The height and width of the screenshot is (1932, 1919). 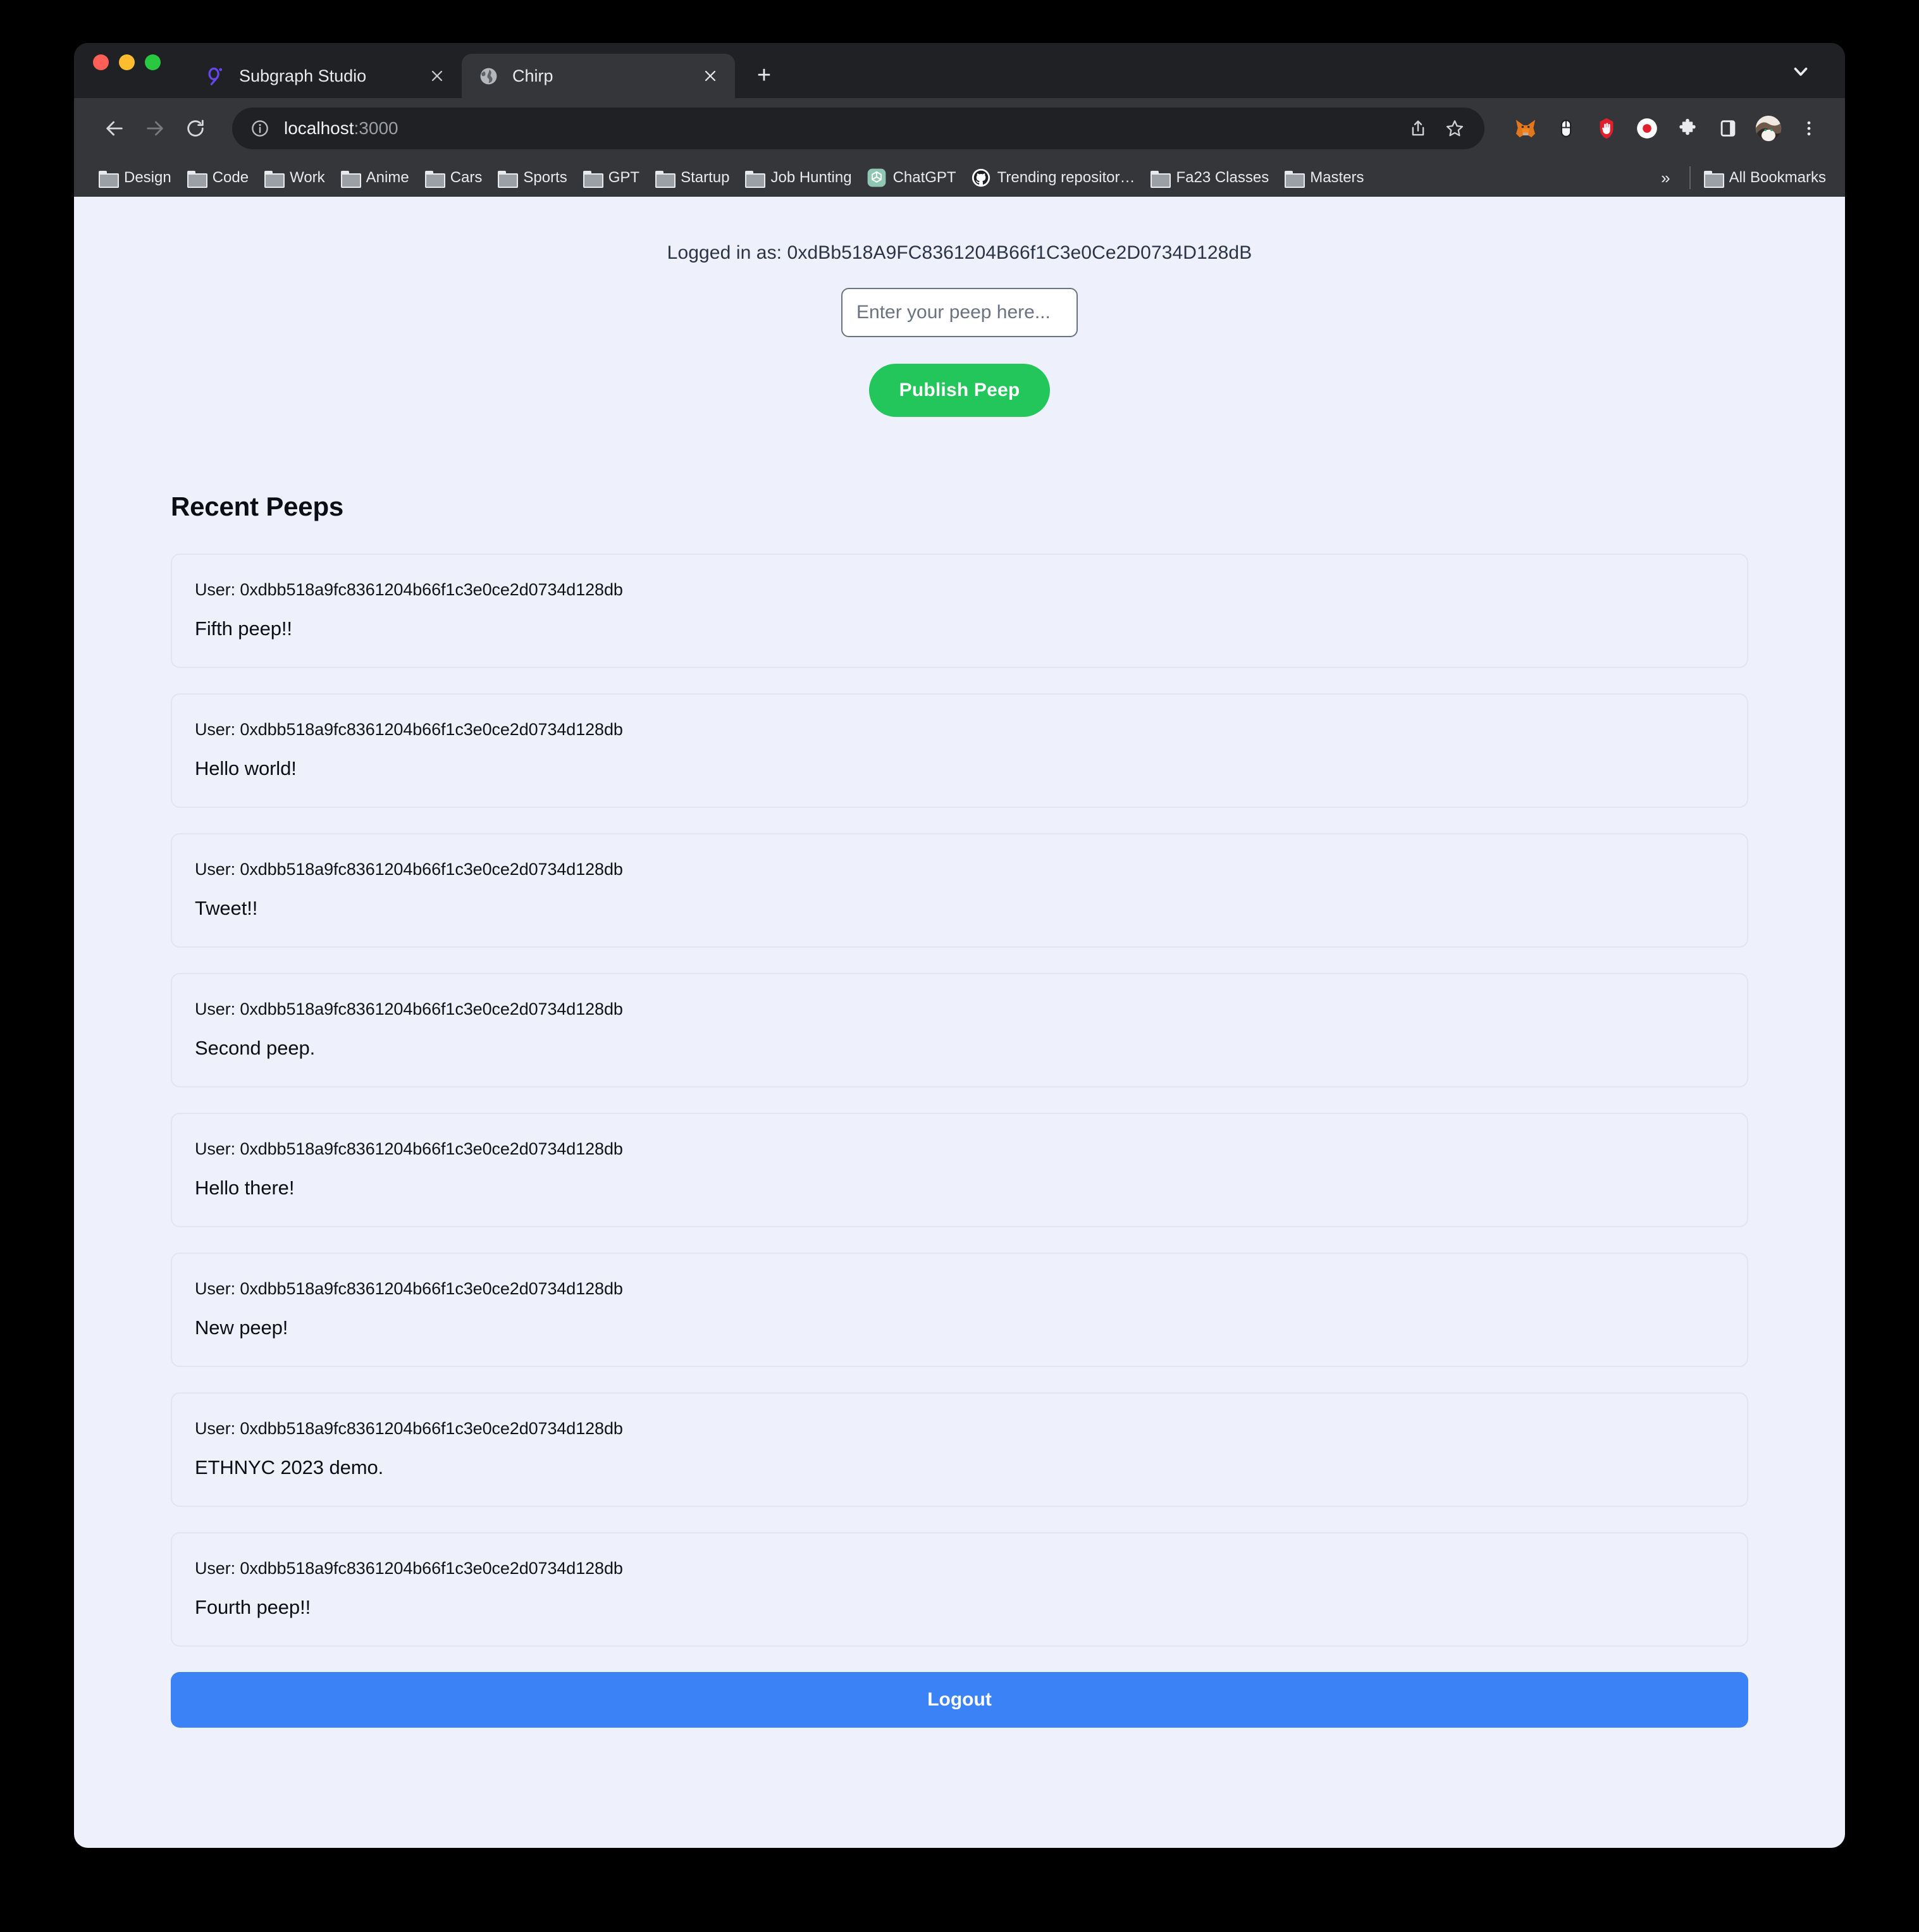 What do you see at coordinates (1768, 128) in the screenshot?
I see `avatar` at bounding box center [1768, 128].